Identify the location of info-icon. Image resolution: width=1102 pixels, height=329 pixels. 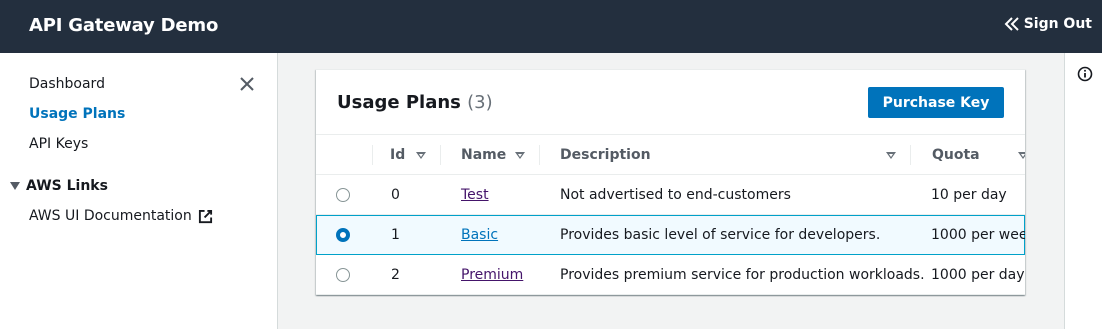
(1085, 74).